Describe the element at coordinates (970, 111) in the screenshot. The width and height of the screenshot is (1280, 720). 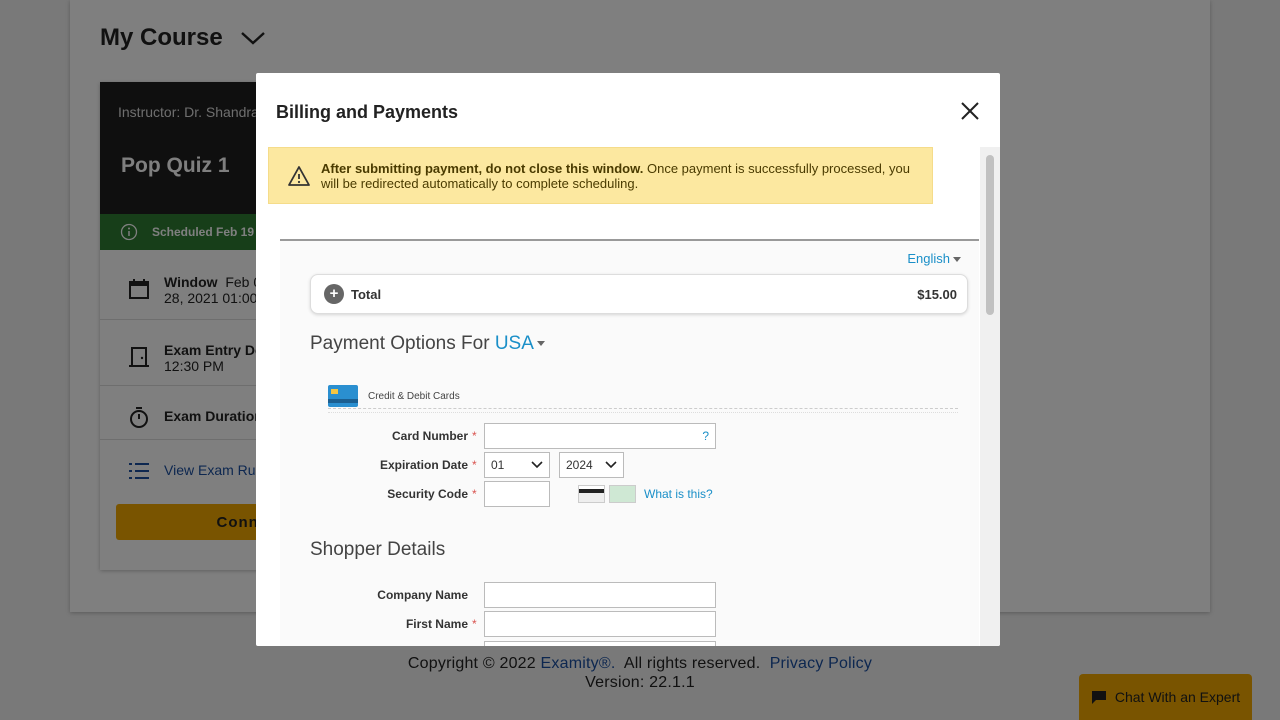
I see `close-icon` at that location.